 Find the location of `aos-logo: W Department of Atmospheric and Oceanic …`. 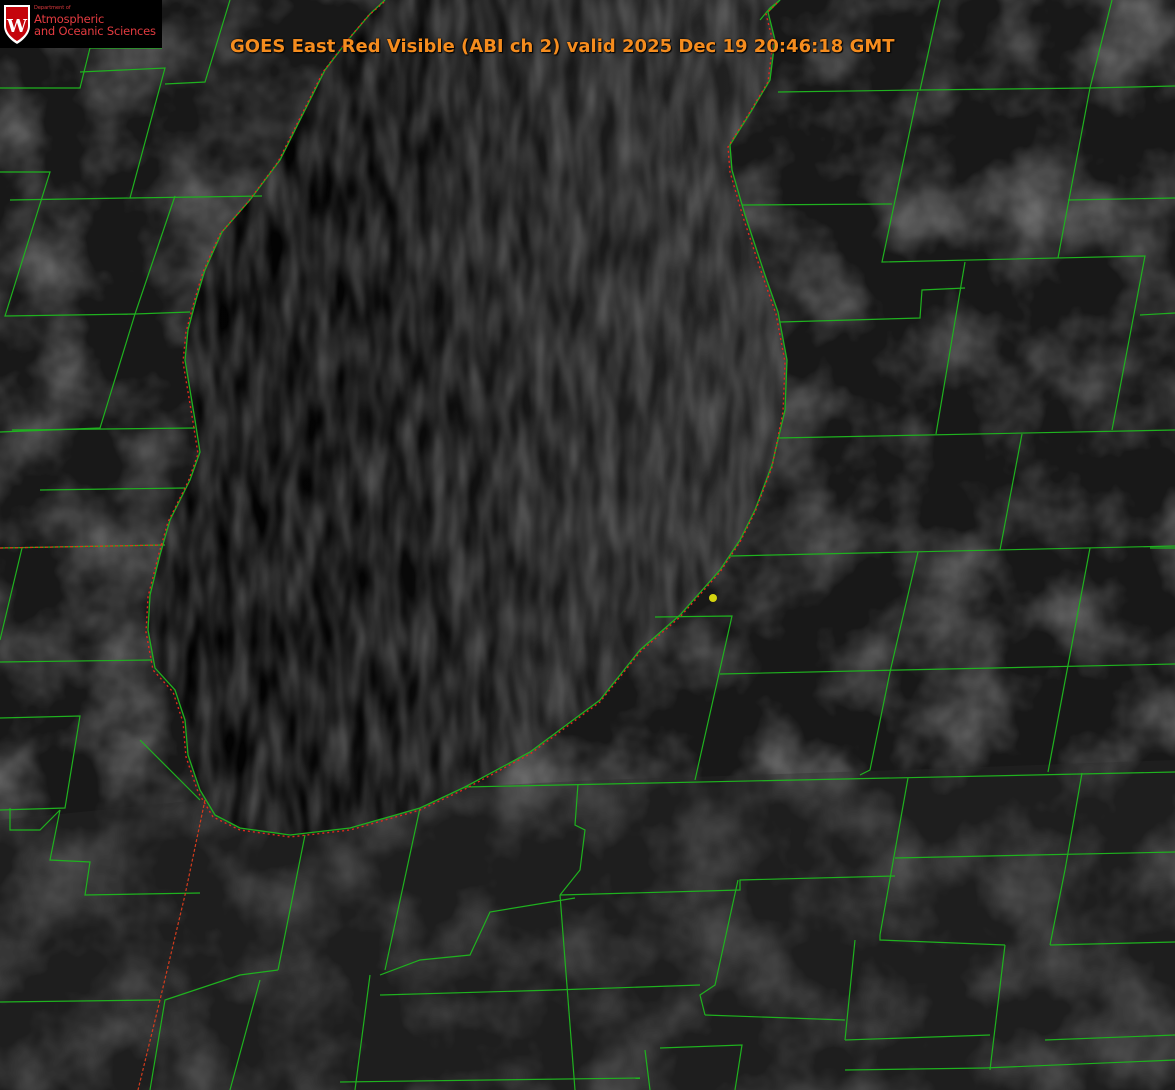

aos-logo: W Department of Atmospheric and Oceanic … is located at coordinates (81, 24).